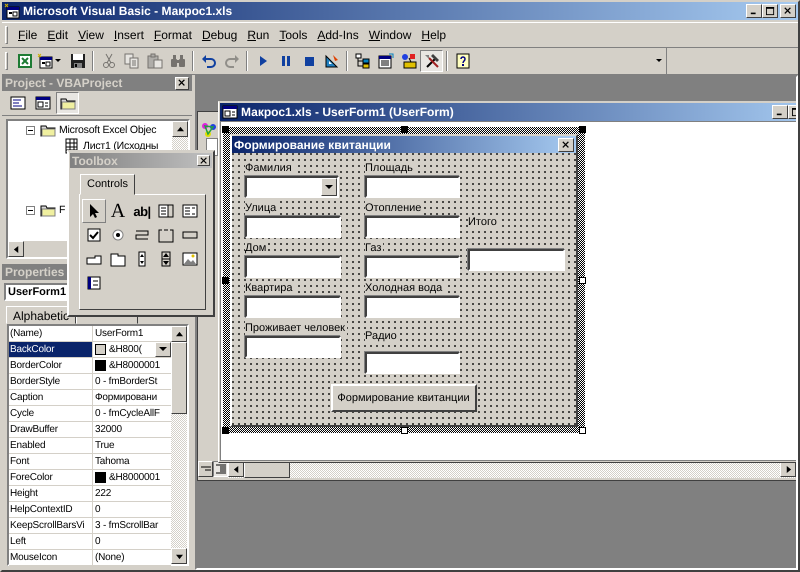 Image resolution: width=800 pixels, height=572 pixels. What do you see at coordinates (296, 328) in the screenshot?
I see `field-label: Проживает человек` at bounding box center [296, 328].